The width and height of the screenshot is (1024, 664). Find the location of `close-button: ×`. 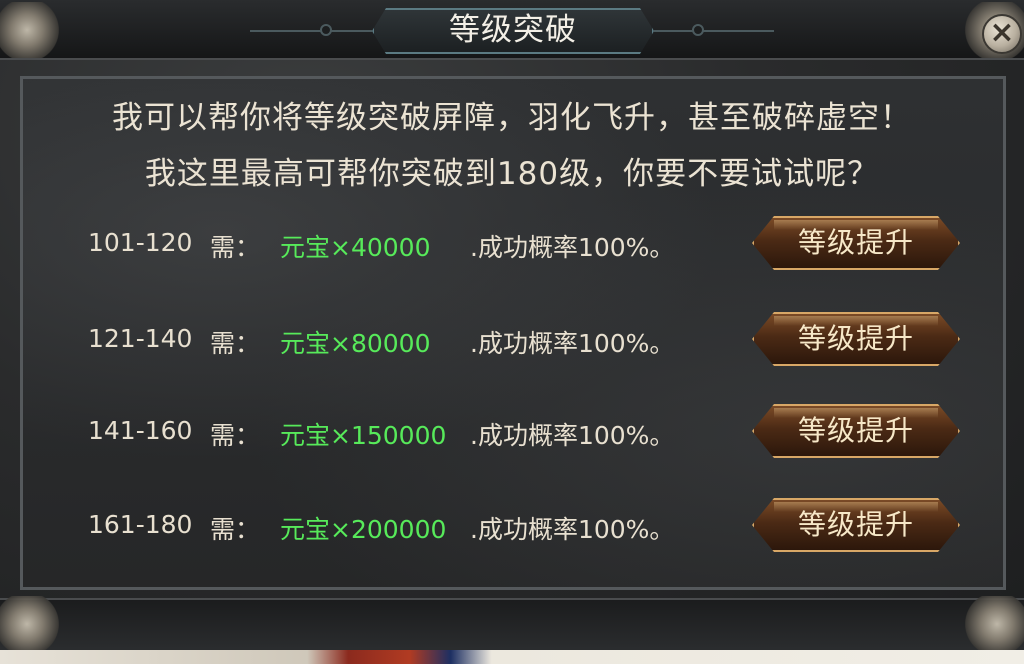

close-button: × is located at coordinates (1002, 34).